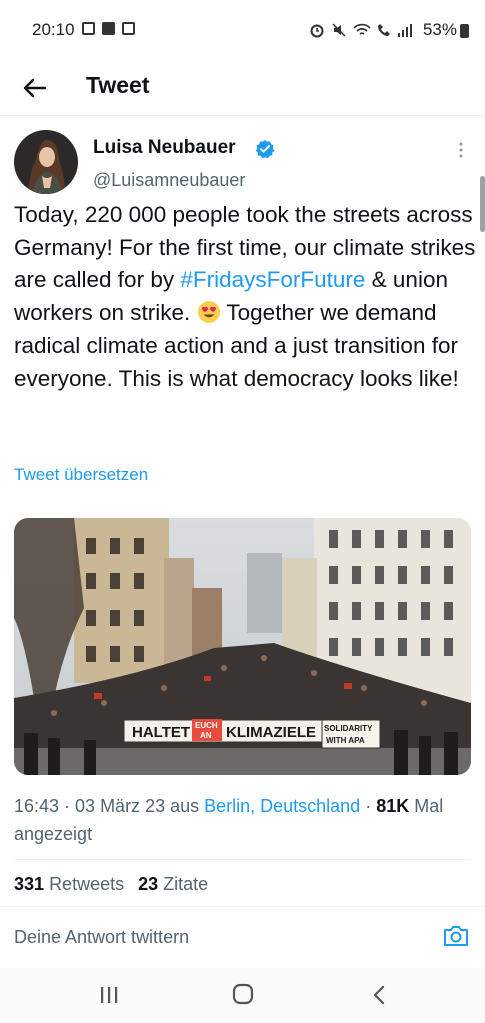 This screenshot has width=485, height=1023. What do you see at coordinates (81, 475) in the screenshot?
I see `translate-tweet-link: Tweet übersetzen` at bounding box center [81, 475].